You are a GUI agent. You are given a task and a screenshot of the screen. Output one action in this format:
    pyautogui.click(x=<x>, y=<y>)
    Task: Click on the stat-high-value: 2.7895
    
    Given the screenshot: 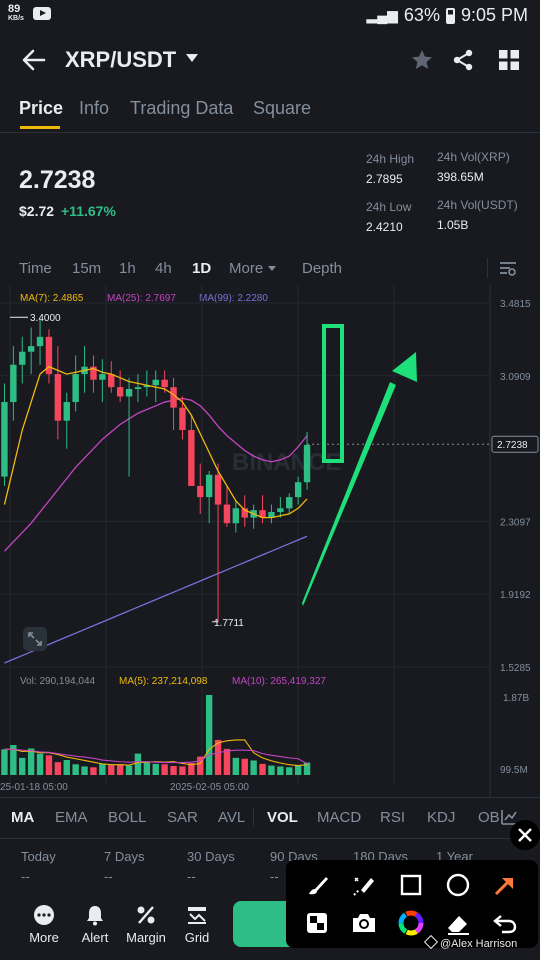 What is the action you would take?
    pyautogui.click(x=384, y=179)
    